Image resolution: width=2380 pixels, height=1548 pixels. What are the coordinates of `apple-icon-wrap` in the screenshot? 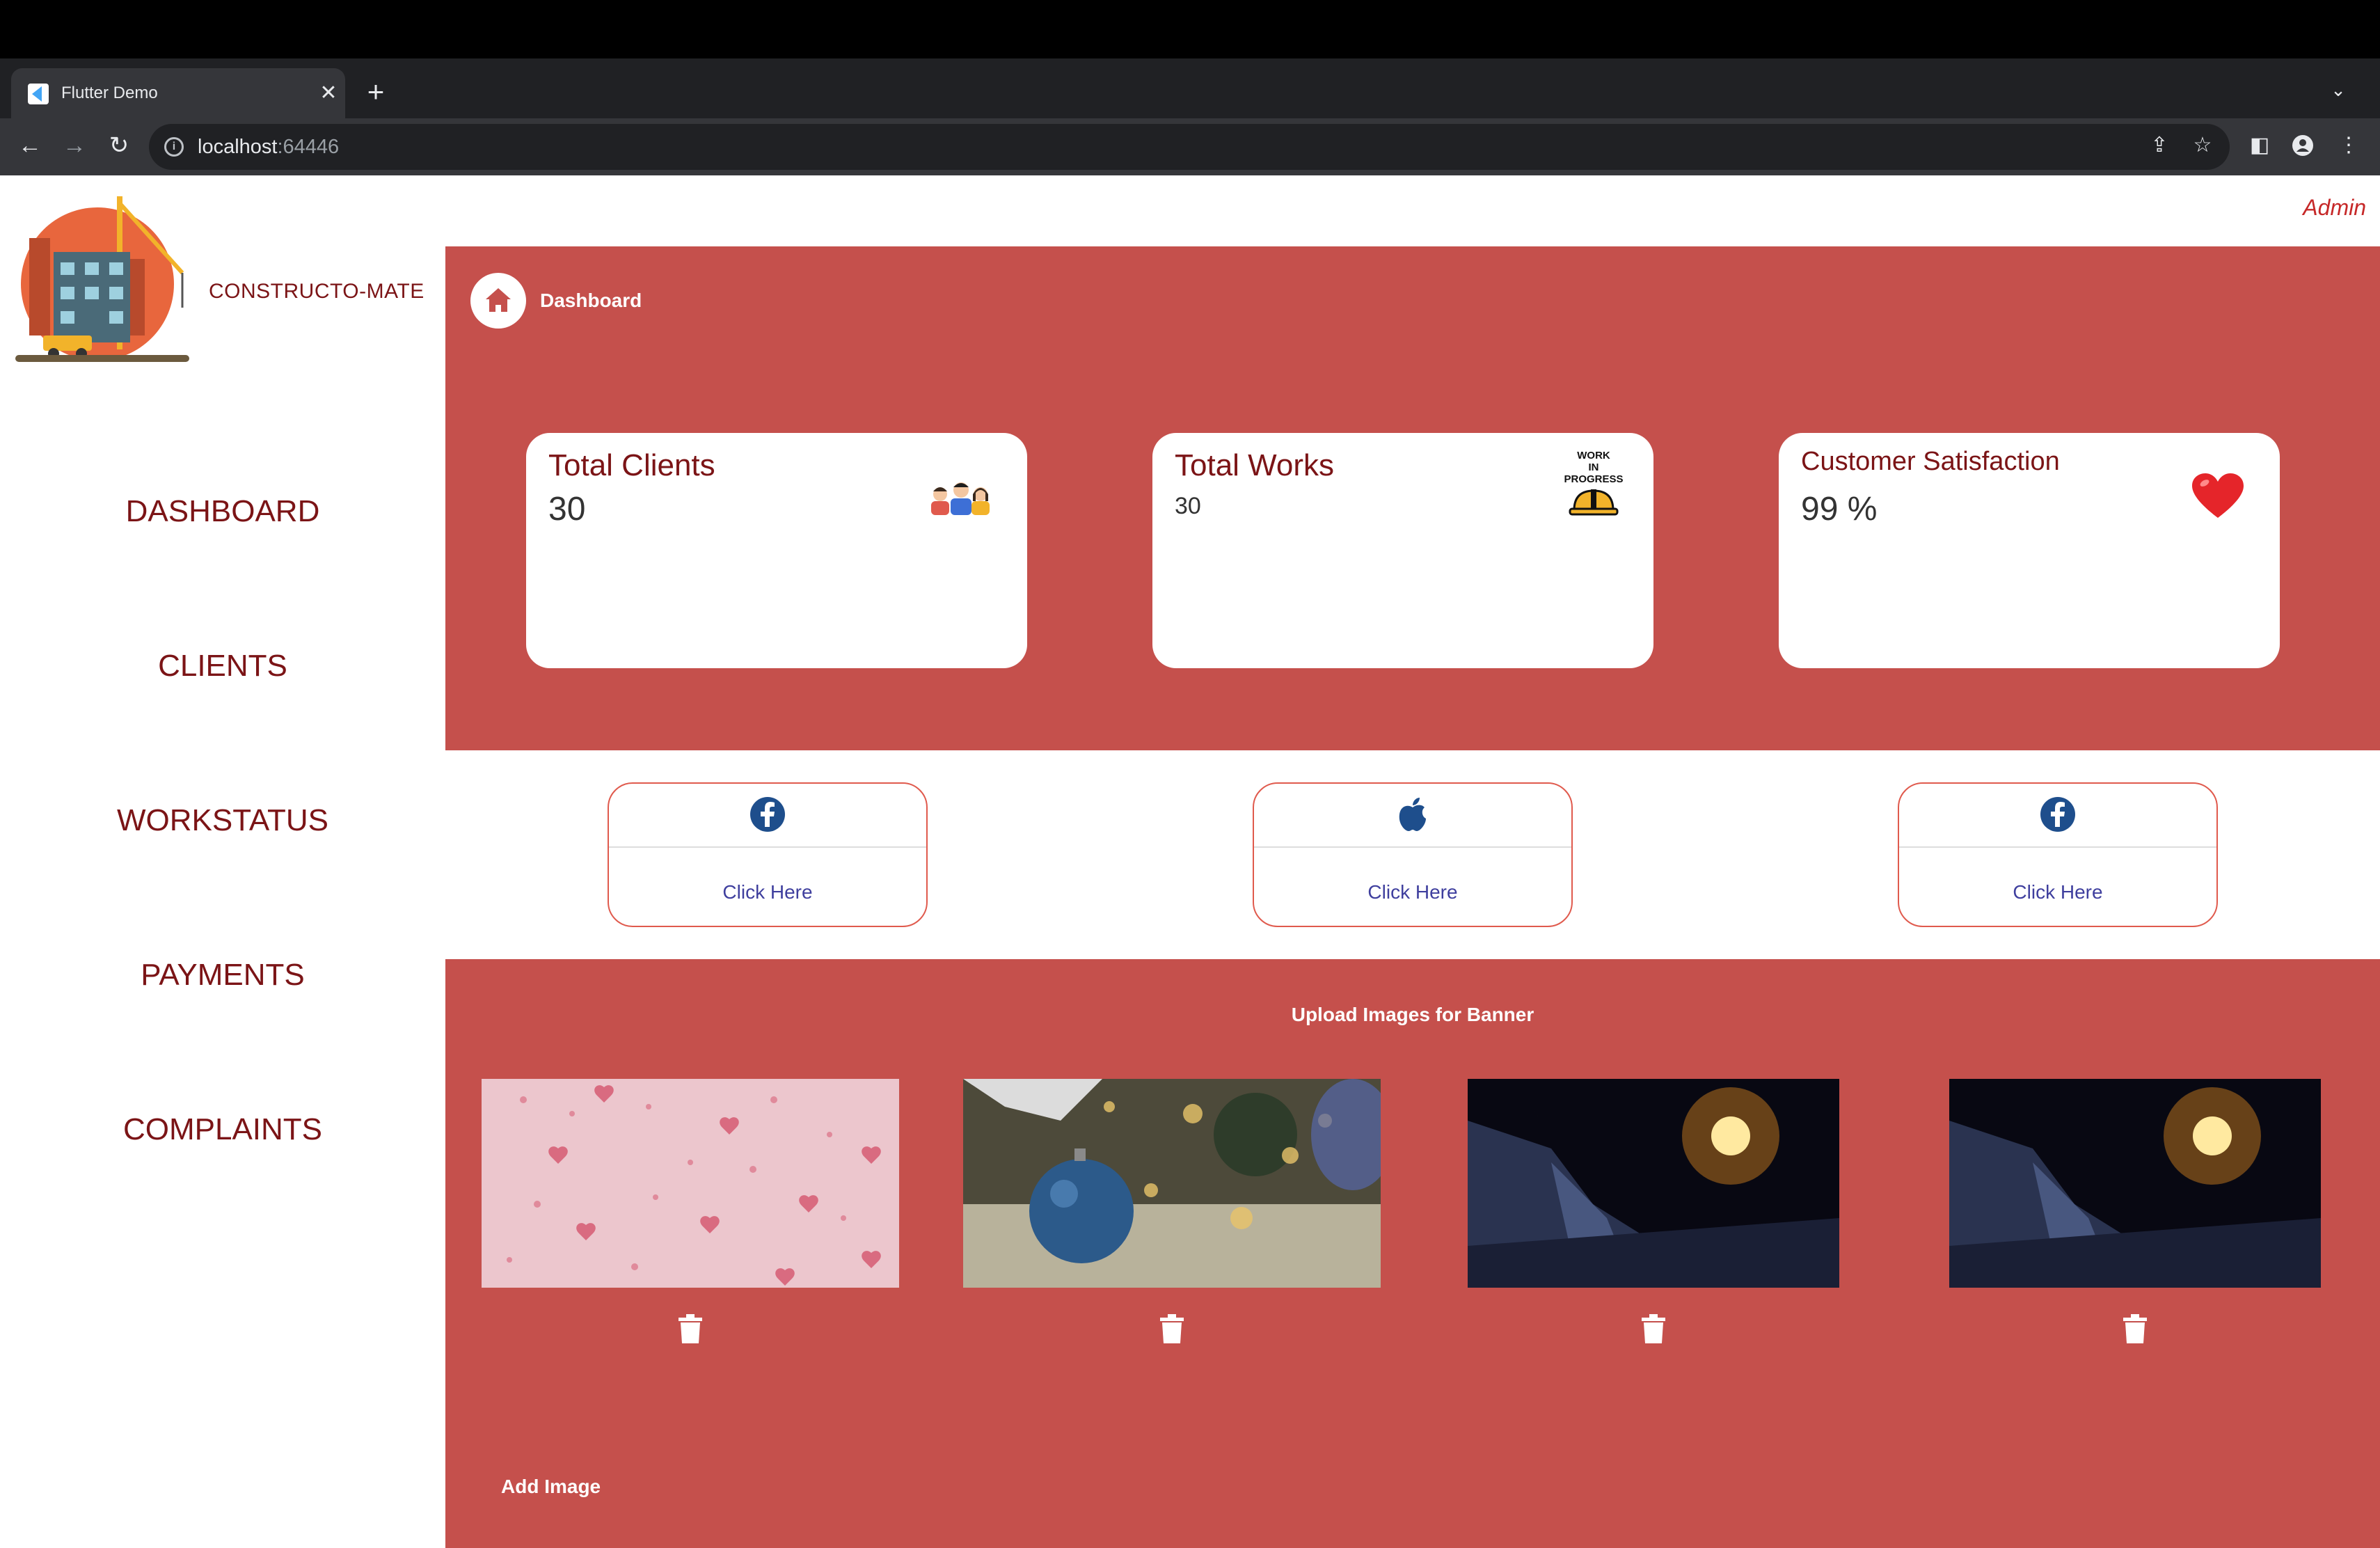 It's located at (1412, 815).